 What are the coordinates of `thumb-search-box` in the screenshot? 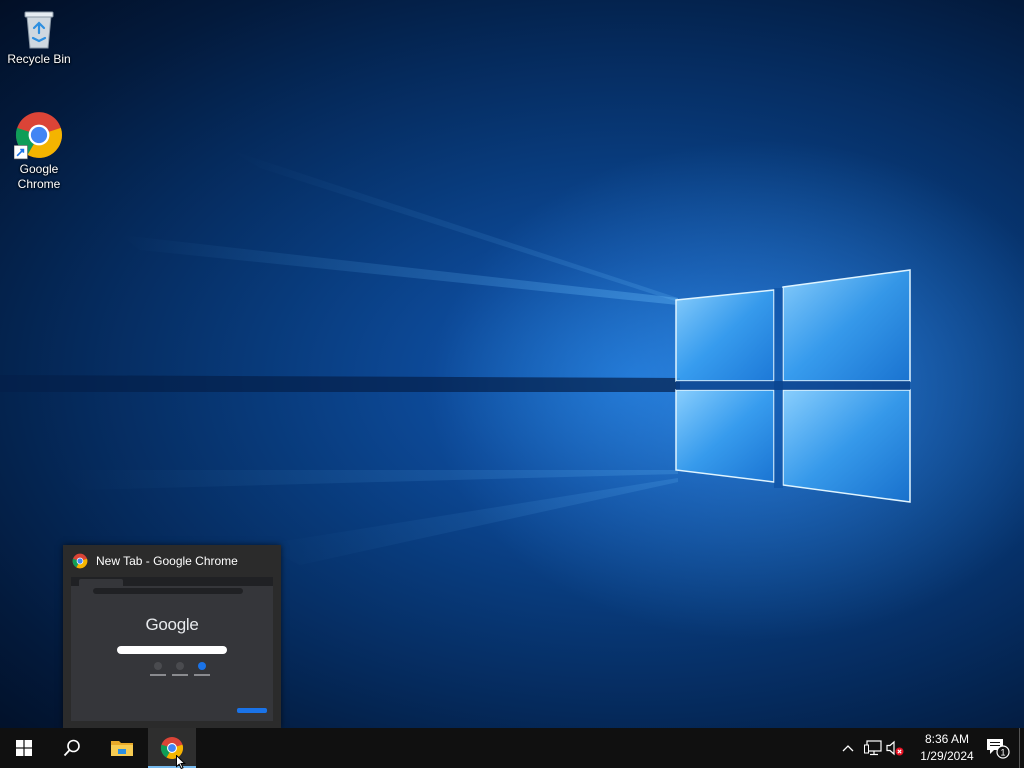 It's located at (172, 650).